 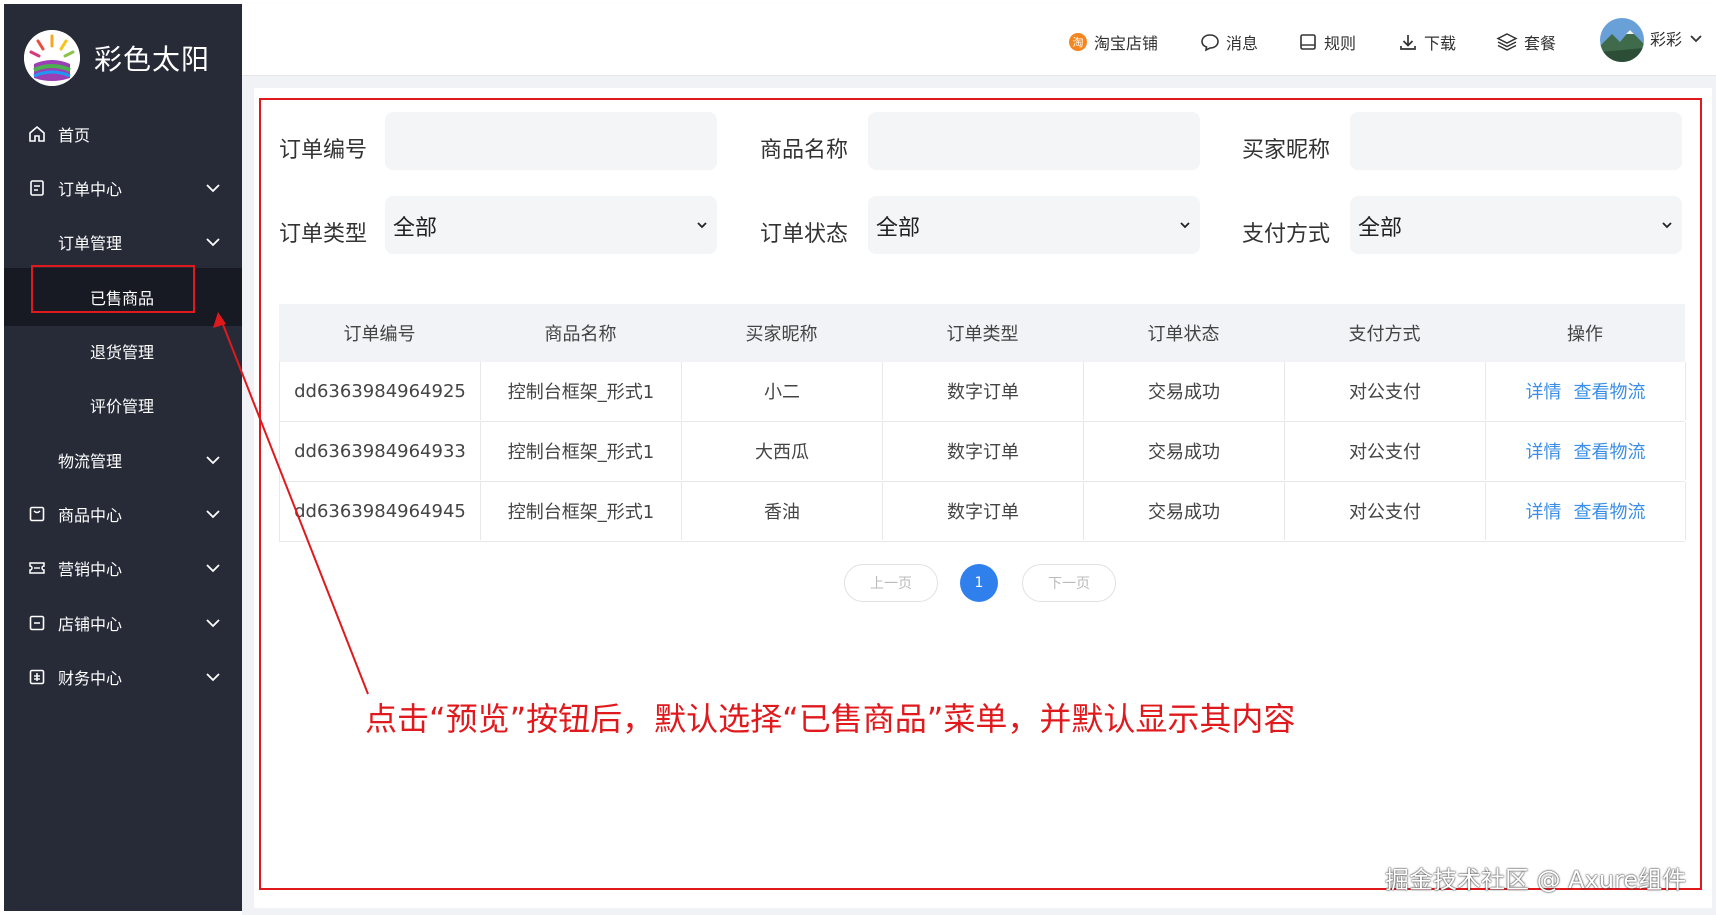 I want to click on annotation-note: 点击“预览”按钮后，默认选择“已售商品”菜单，并默认显示其内容, so click(x=830, y=719).